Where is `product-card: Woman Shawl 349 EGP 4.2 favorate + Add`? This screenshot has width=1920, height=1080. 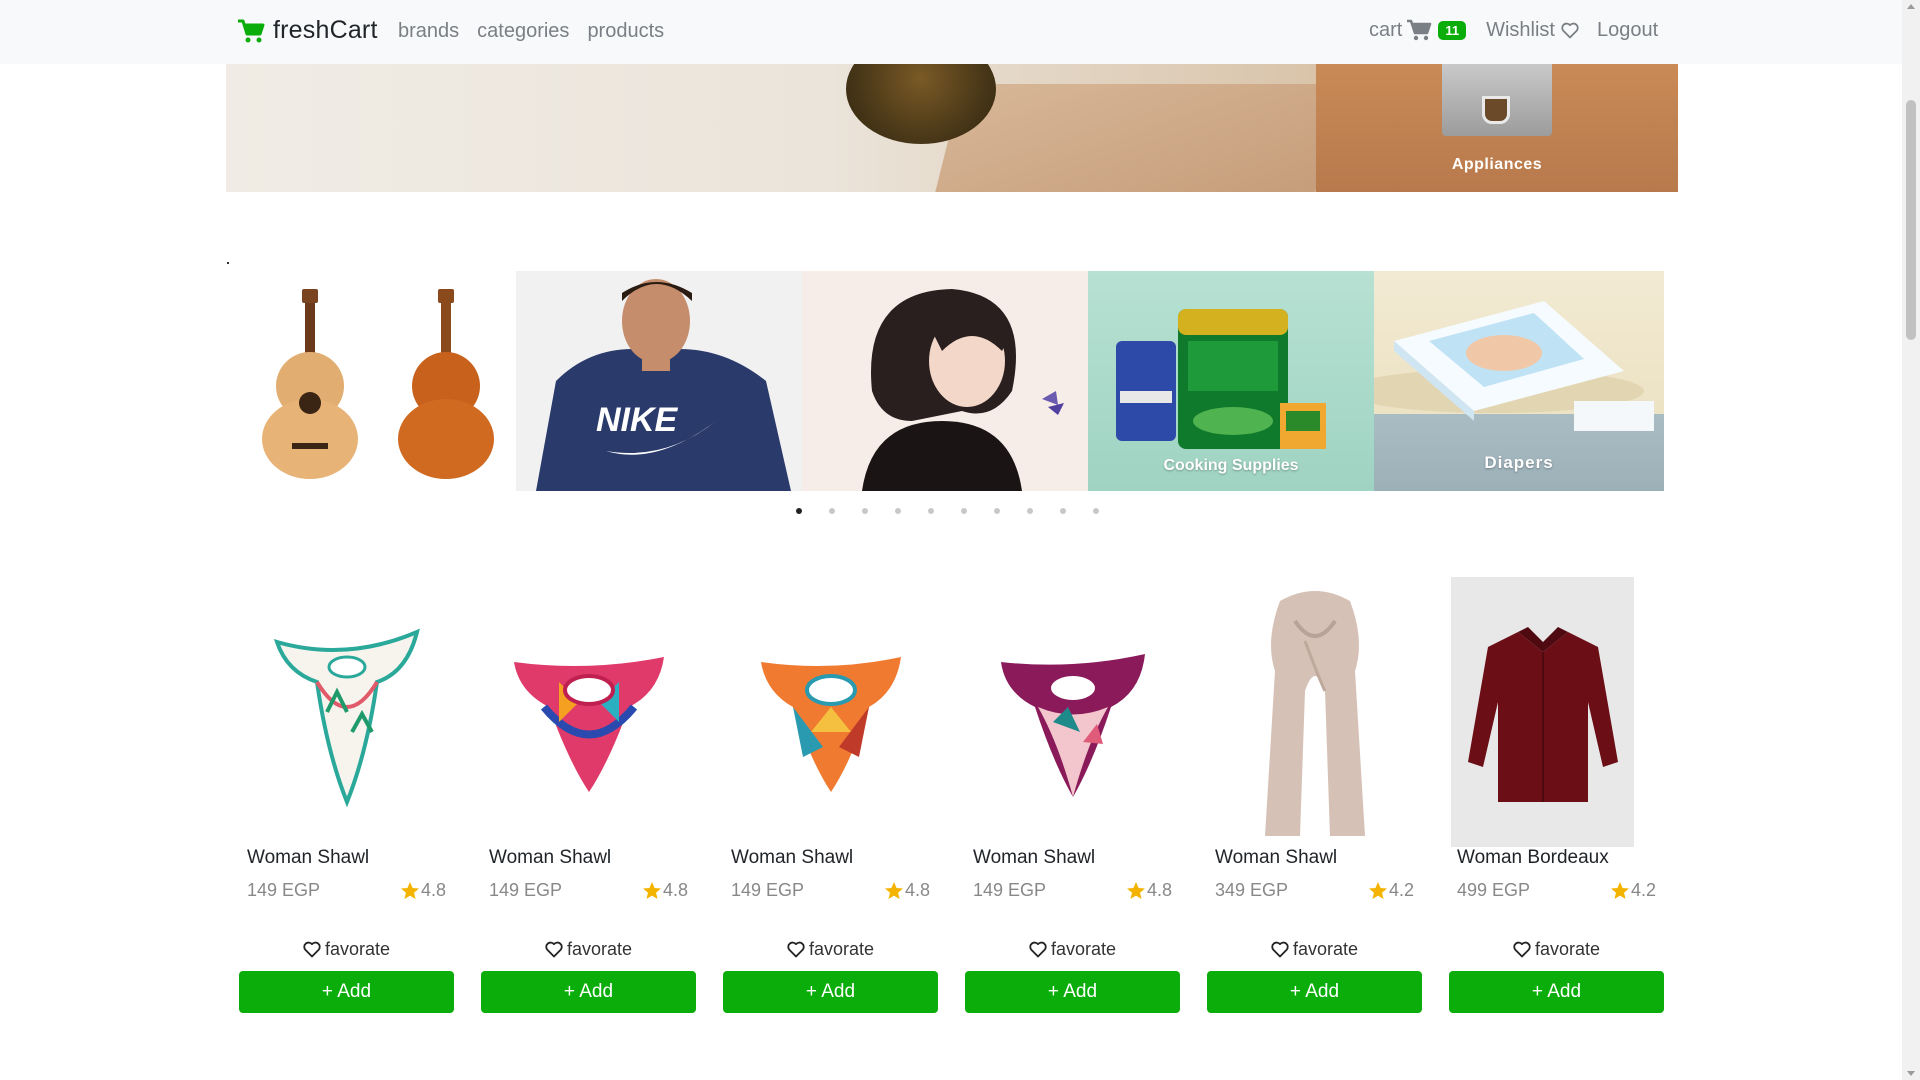
product-card: Woman Shawl 349 EGP 4.2 favorate + Add is located at coordinates (1314, 795).